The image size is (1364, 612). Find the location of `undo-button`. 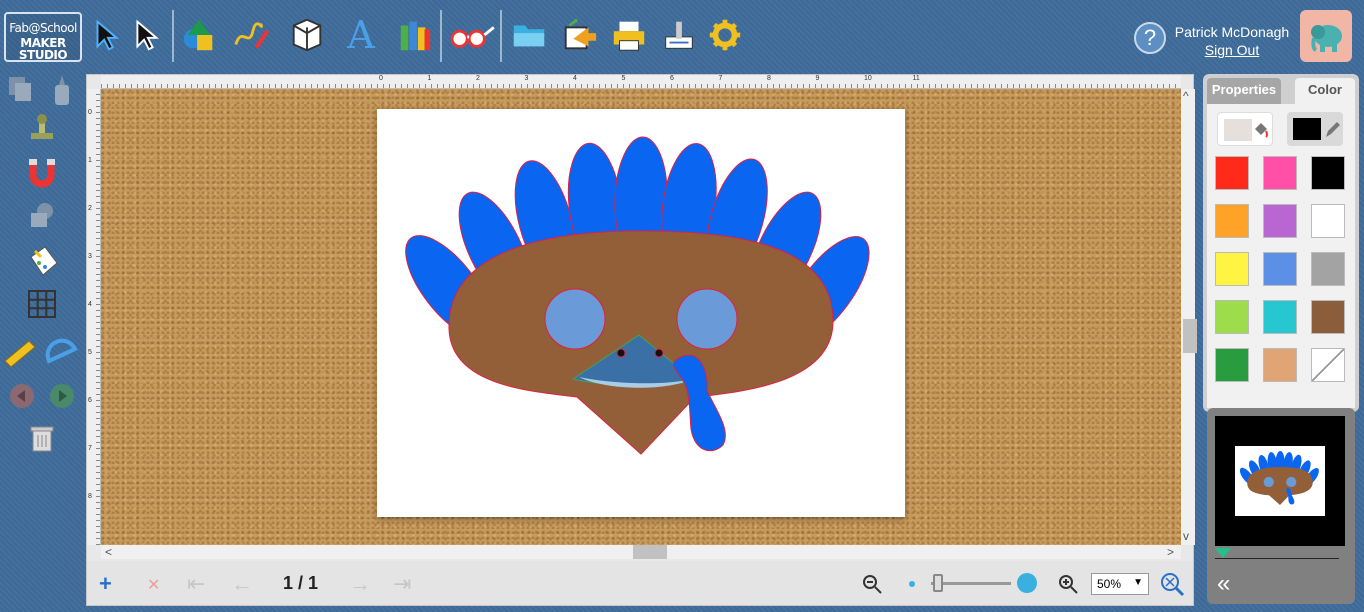

undo-button is located at coordinates (22, 396).